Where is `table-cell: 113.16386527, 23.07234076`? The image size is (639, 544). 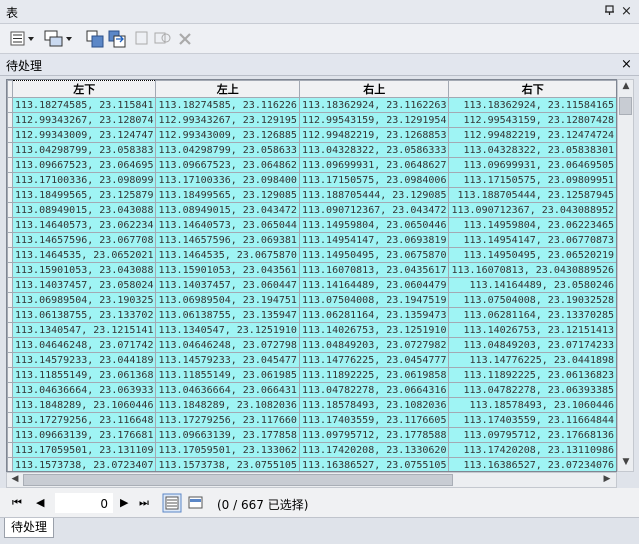
table-cell: 113.16386527, 23.07234076 is located at coordinates (532, 464).